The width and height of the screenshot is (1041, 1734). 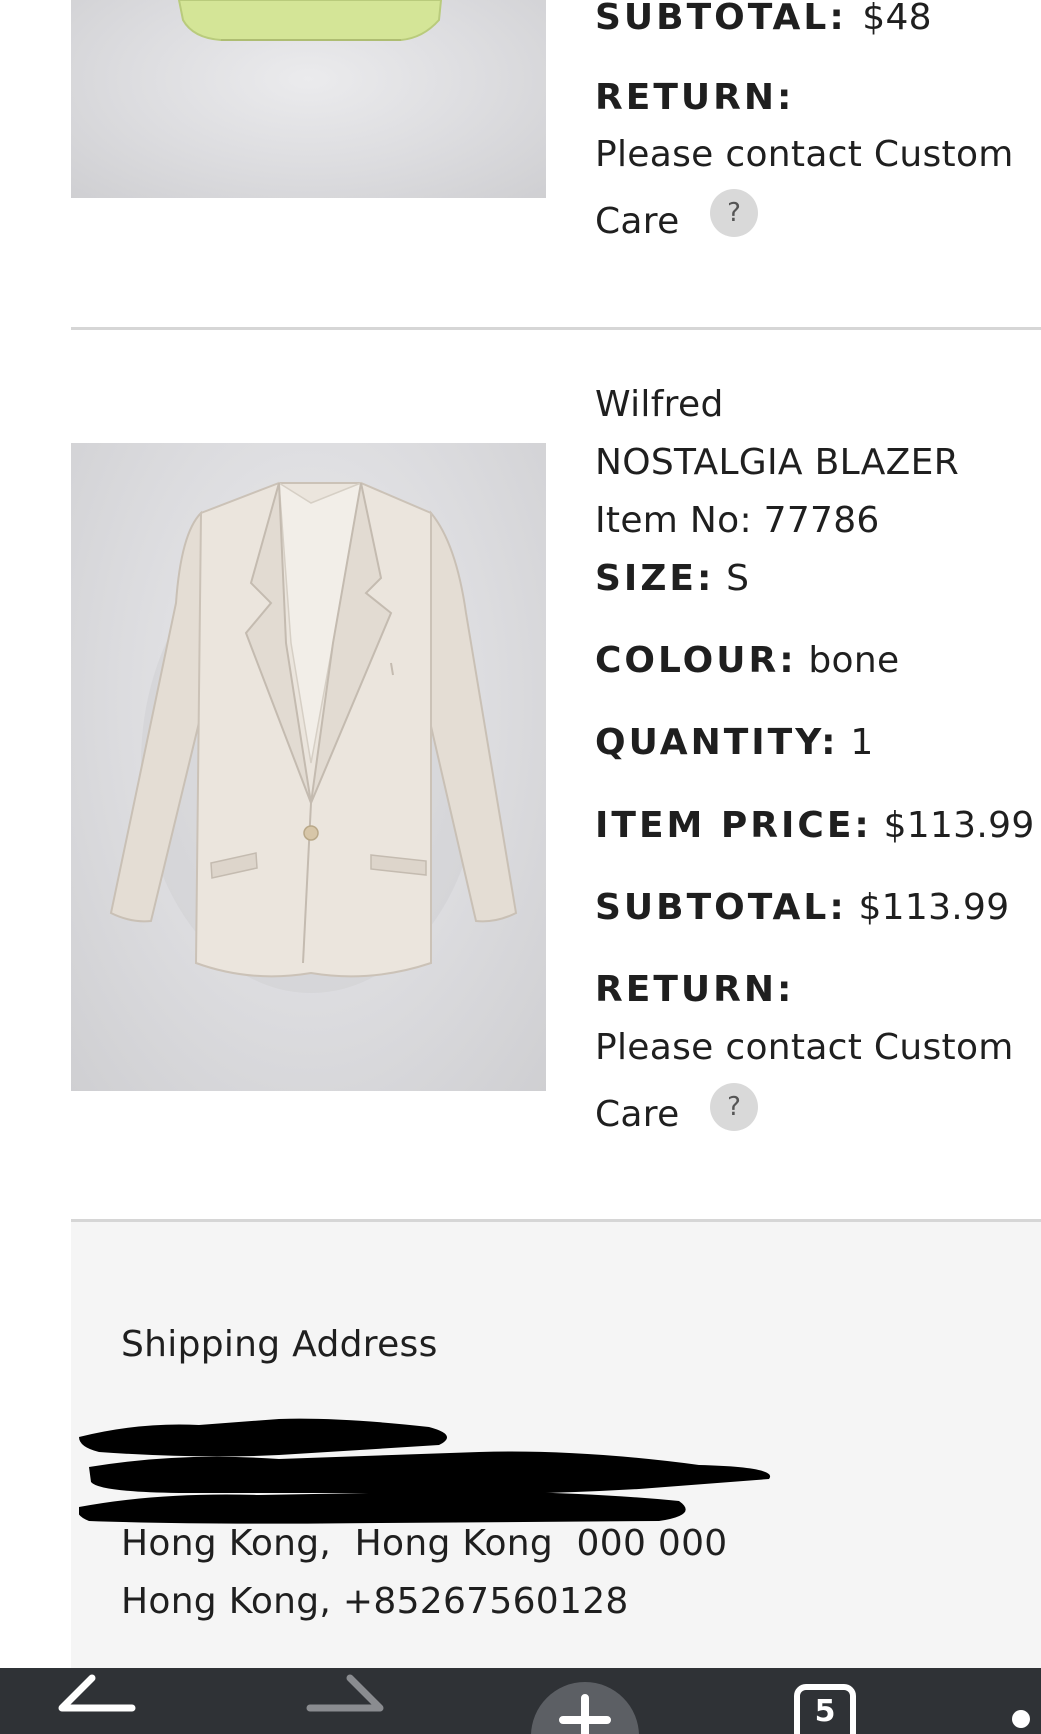 I want to click on quantity-label: QUANTITY:, so click(x=717, y=742).